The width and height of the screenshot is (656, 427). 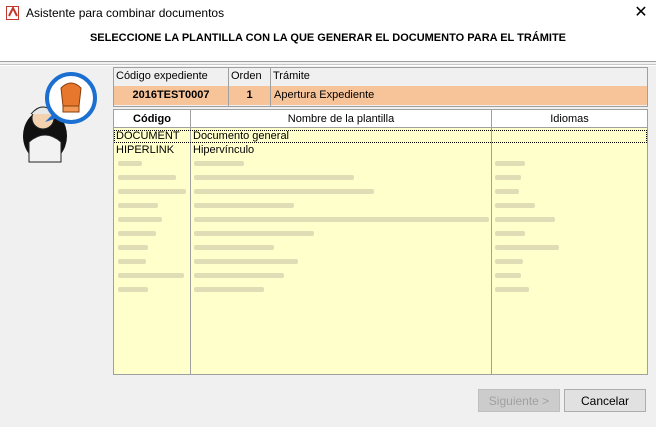 I want to click on idiomas-column-header: Idiomas, so click(x=569, y=119).